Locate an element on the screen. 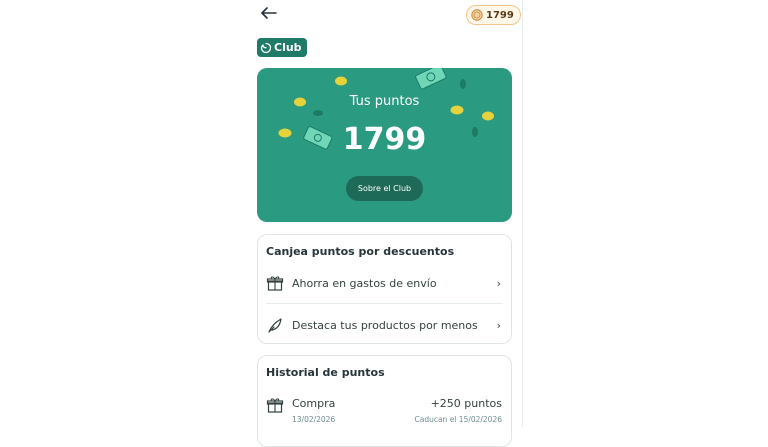 The image size is (768, 447). history-entry-name: Compra is located at coordinates (314, 403).